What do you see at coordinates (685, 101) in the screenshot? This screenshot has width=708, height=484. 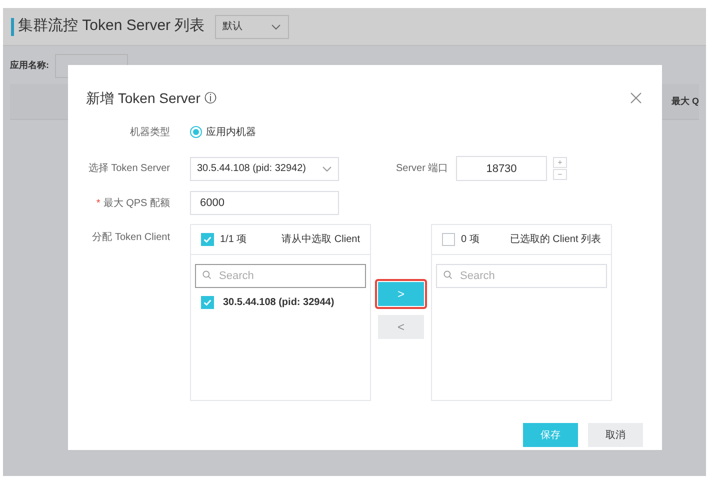 I see `column-header: 最大 Q` at bounding box center [685, 101].